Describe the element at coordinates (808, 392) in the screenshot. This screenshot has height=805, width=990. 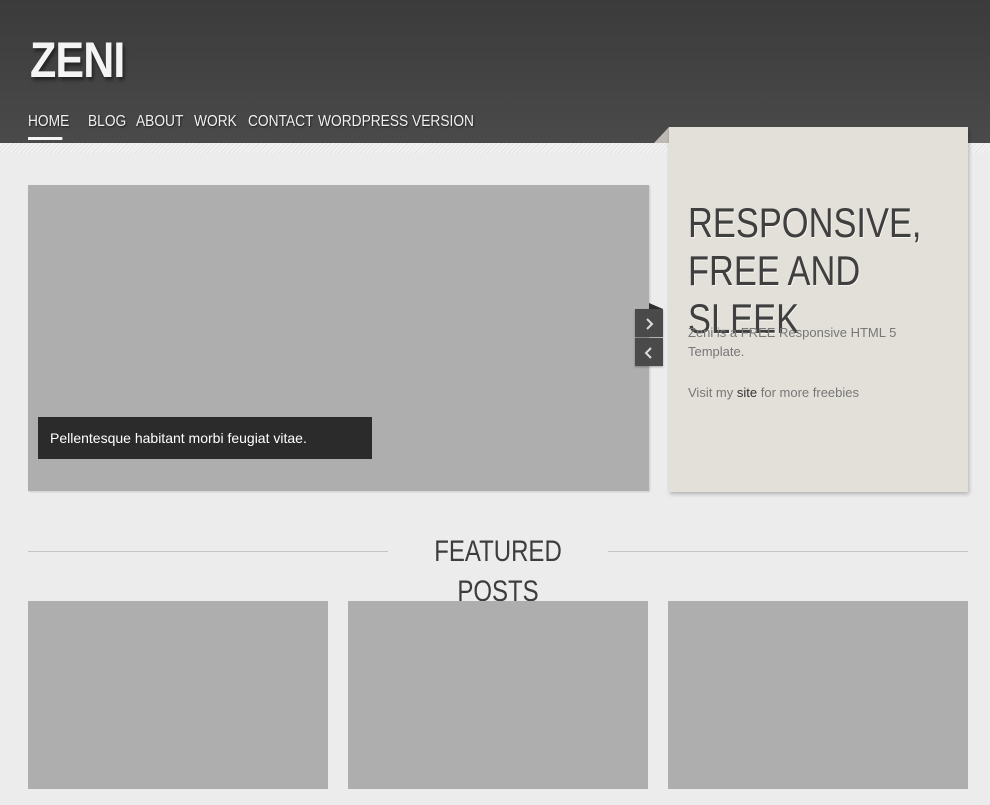
I see `visit-suffix: for more freebies` at that location.